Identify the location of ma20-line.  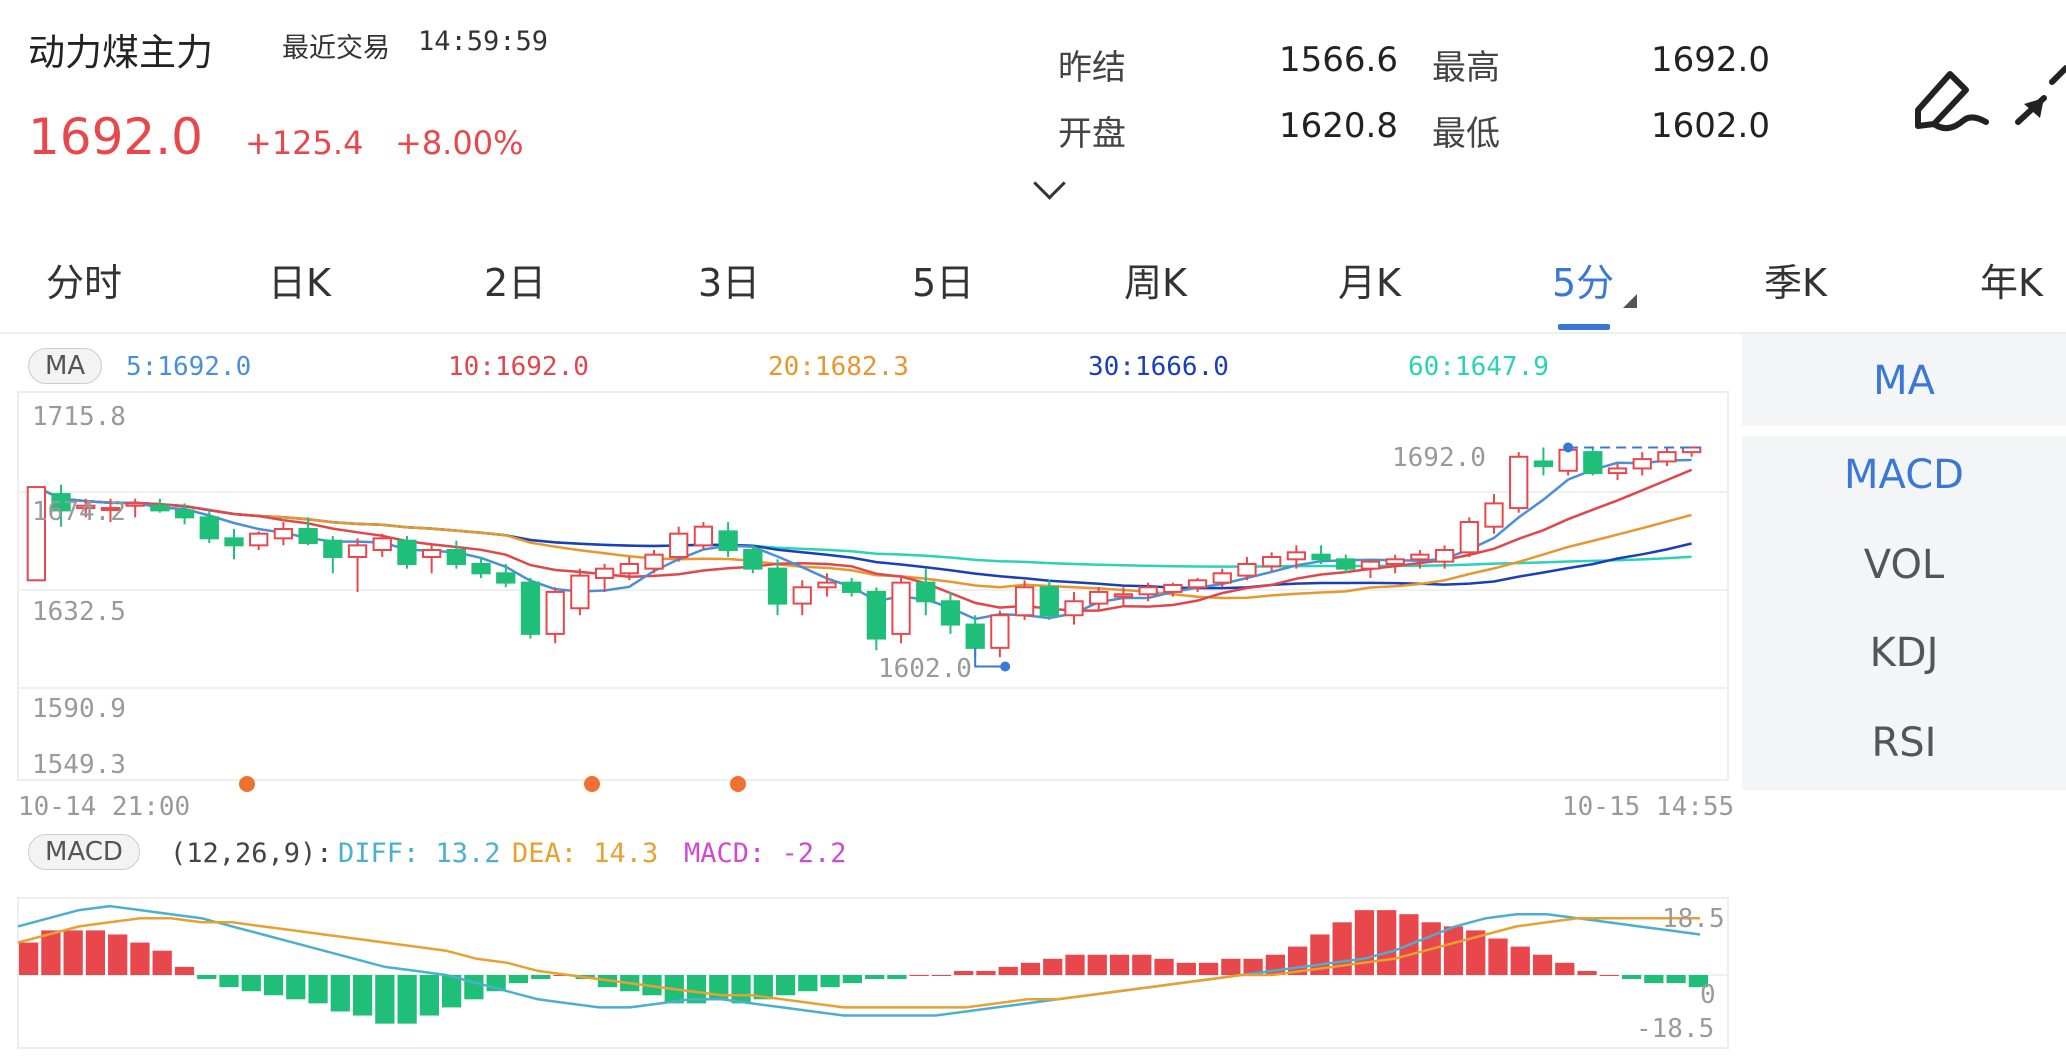
(863, 542).